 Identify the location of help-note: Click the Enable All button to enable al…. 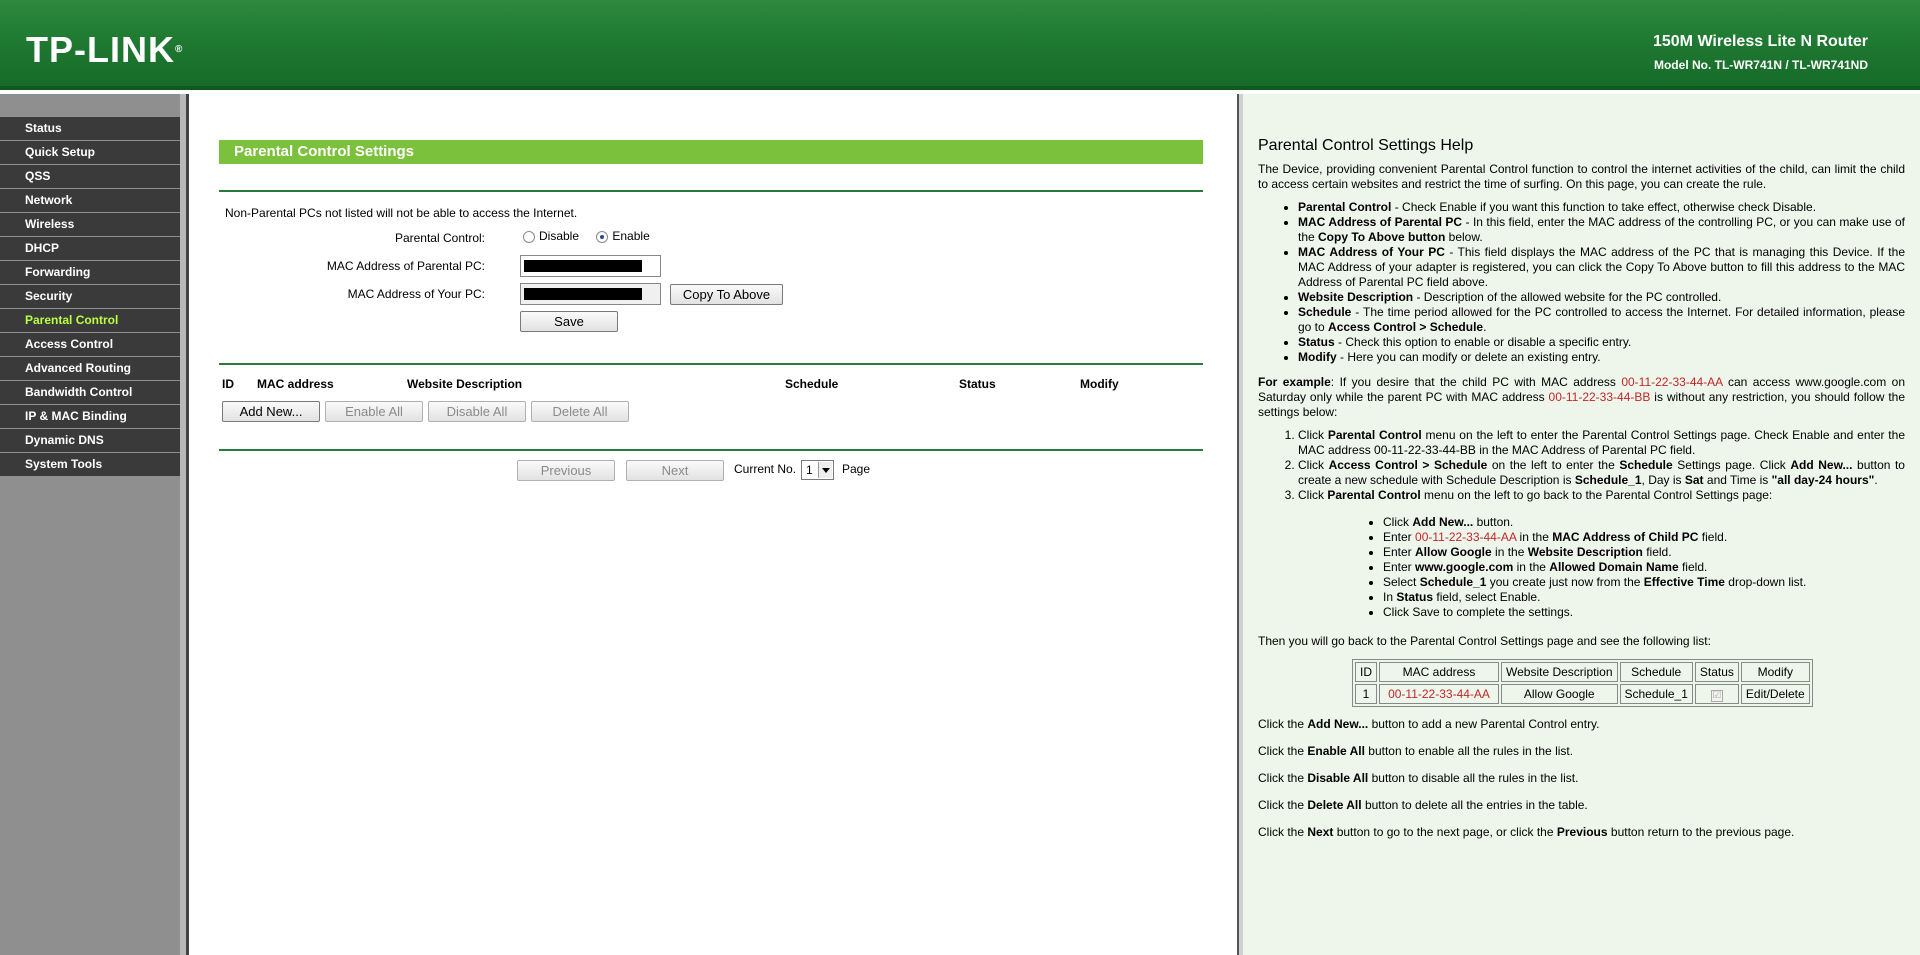
(1416, 751).